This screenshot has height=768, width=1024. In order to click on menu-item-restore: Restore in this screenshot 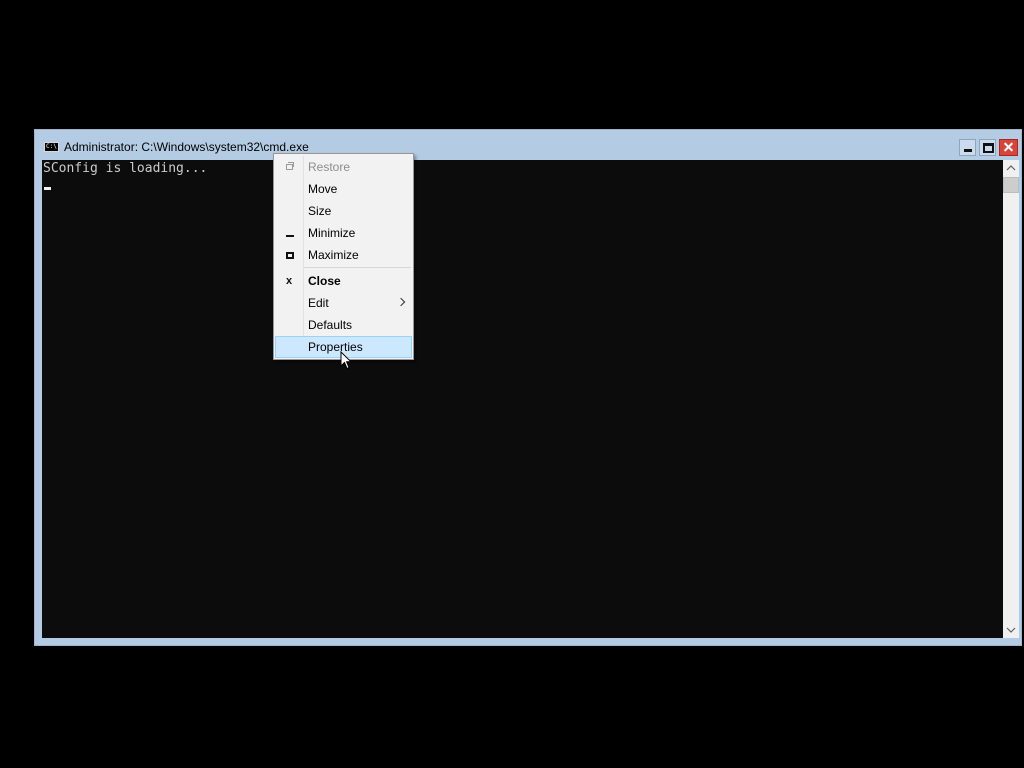, I will do `click(343, 167)`.